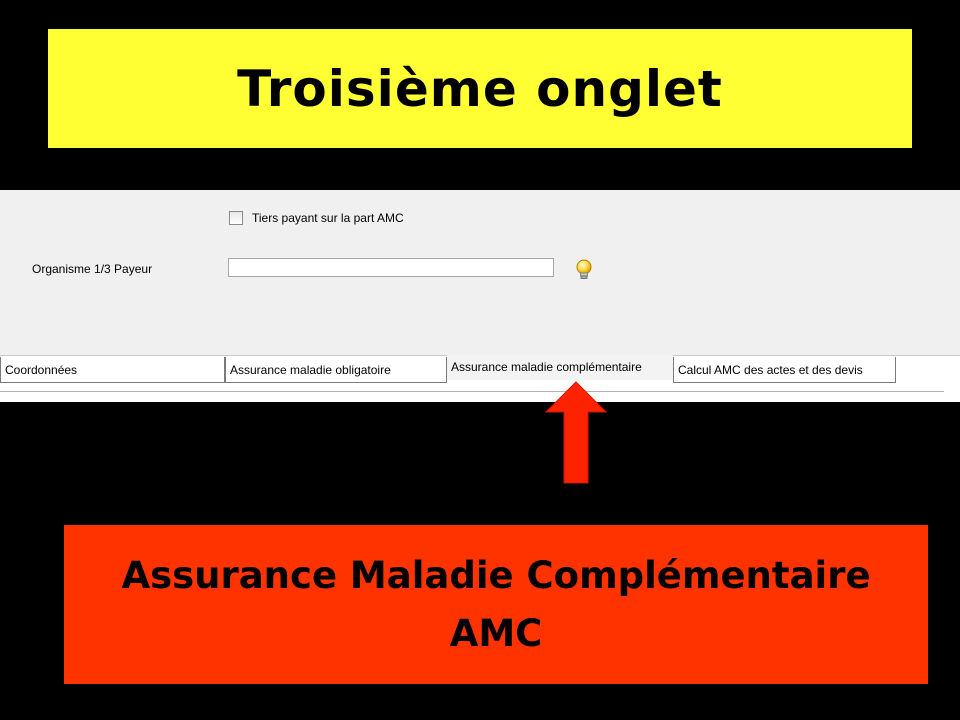  Describe the element at coordinates (236, 218) in the screenshot. I see `tiers-payant-checkbox` at that location.